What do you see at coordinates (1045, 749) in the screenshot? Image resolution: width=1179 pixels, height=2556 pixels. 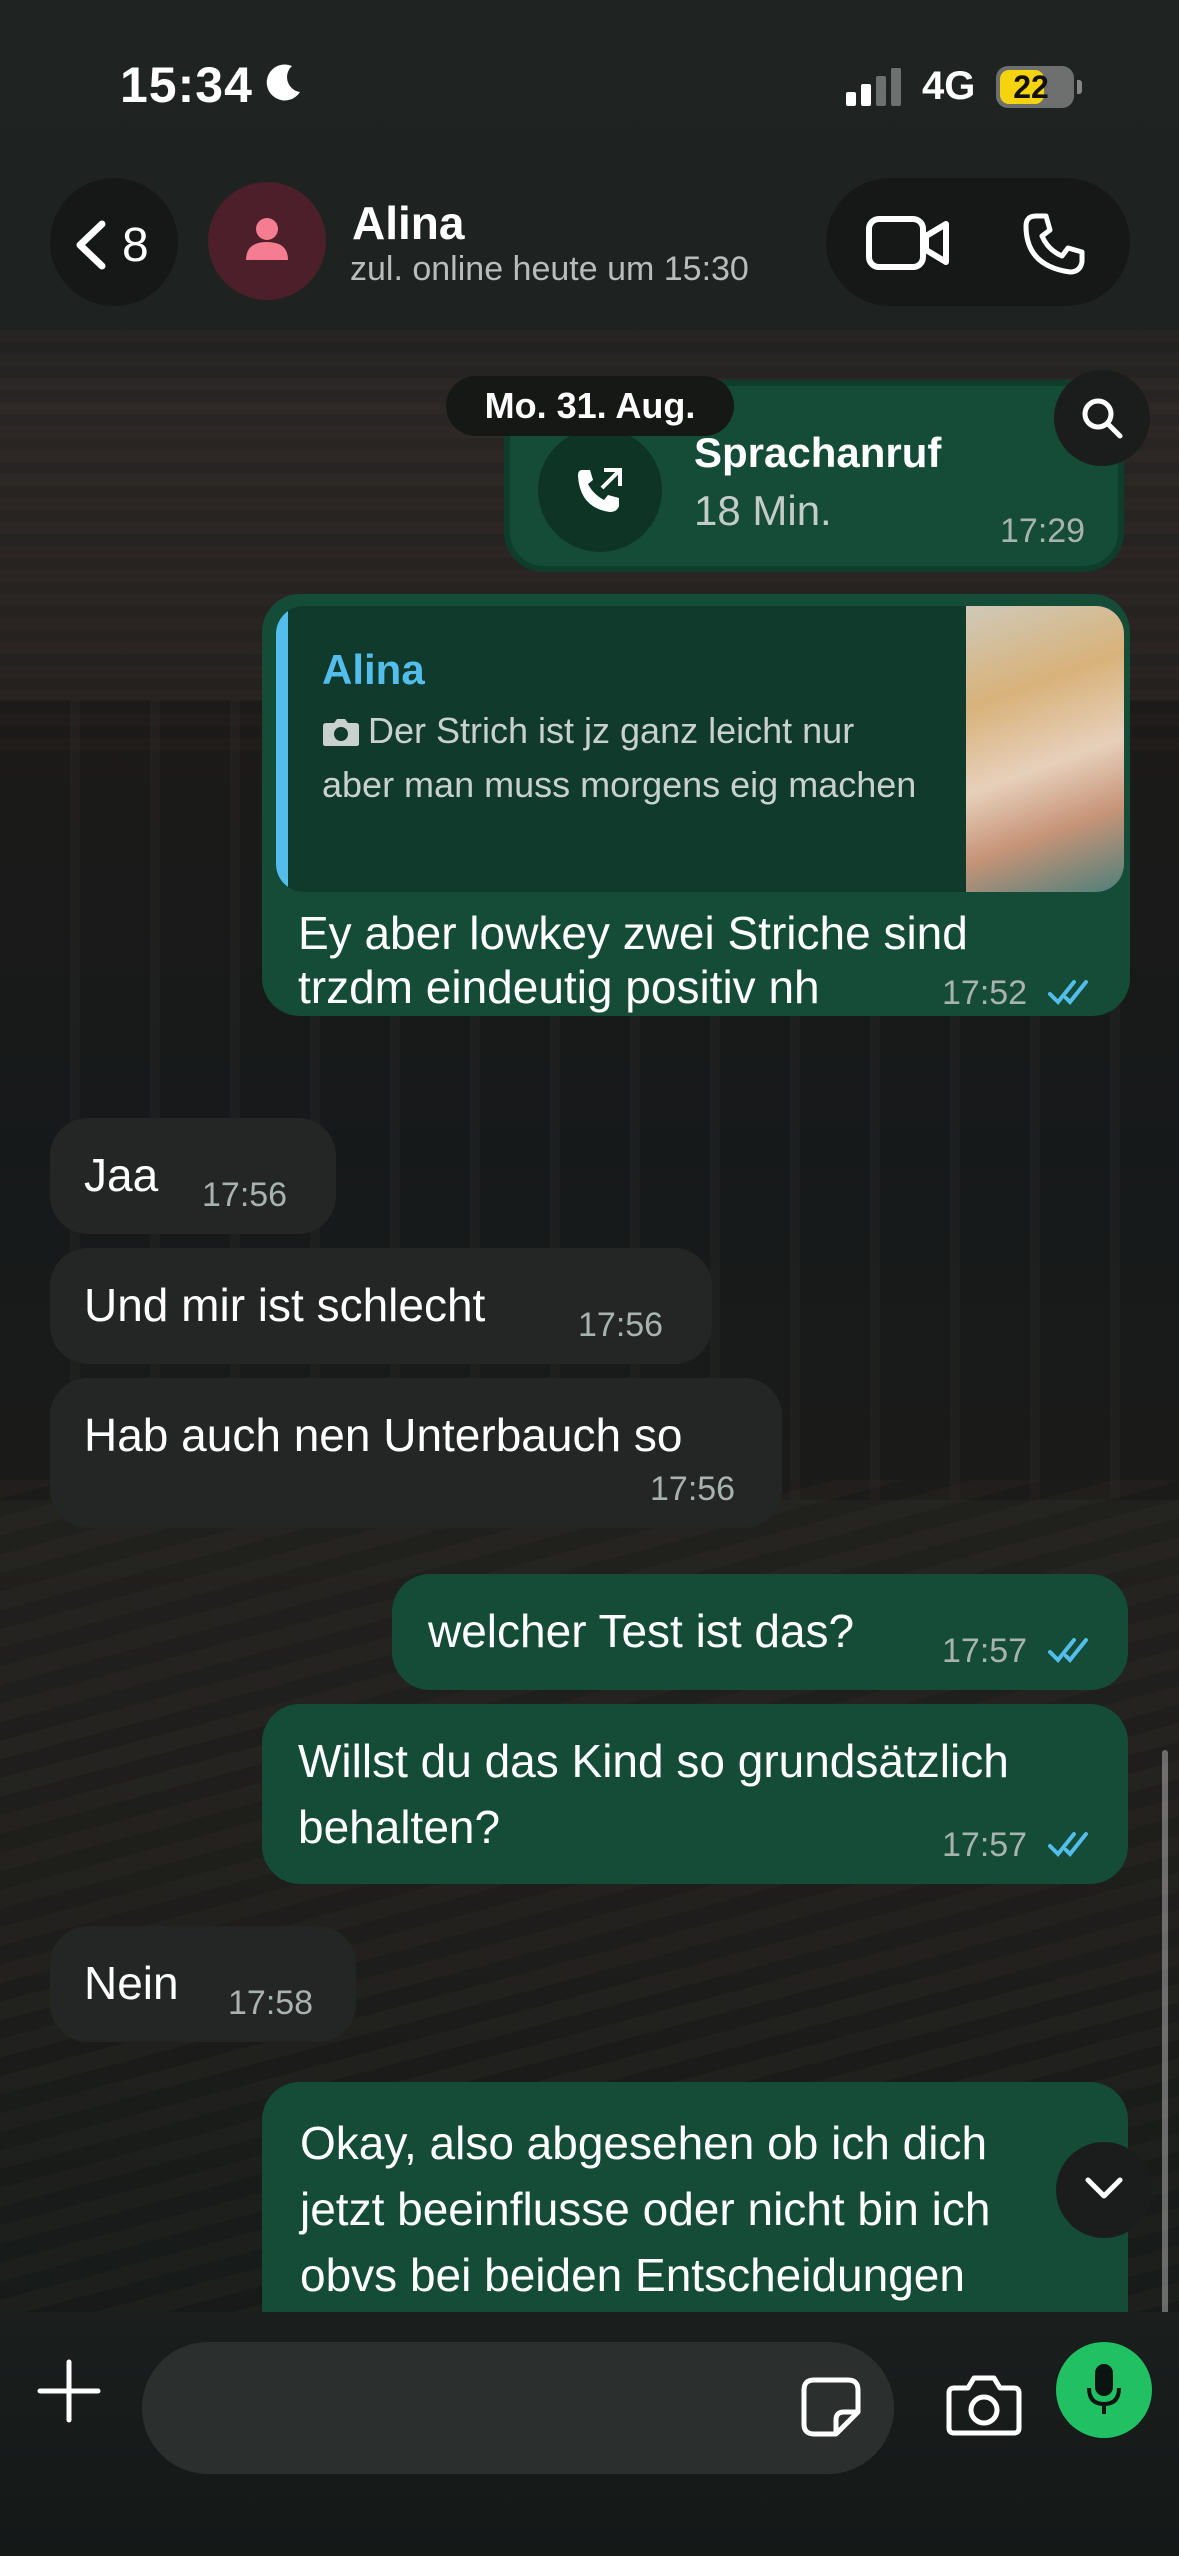 I see `quoted-photo-thumbnail` at bounding box center [1045, 749].